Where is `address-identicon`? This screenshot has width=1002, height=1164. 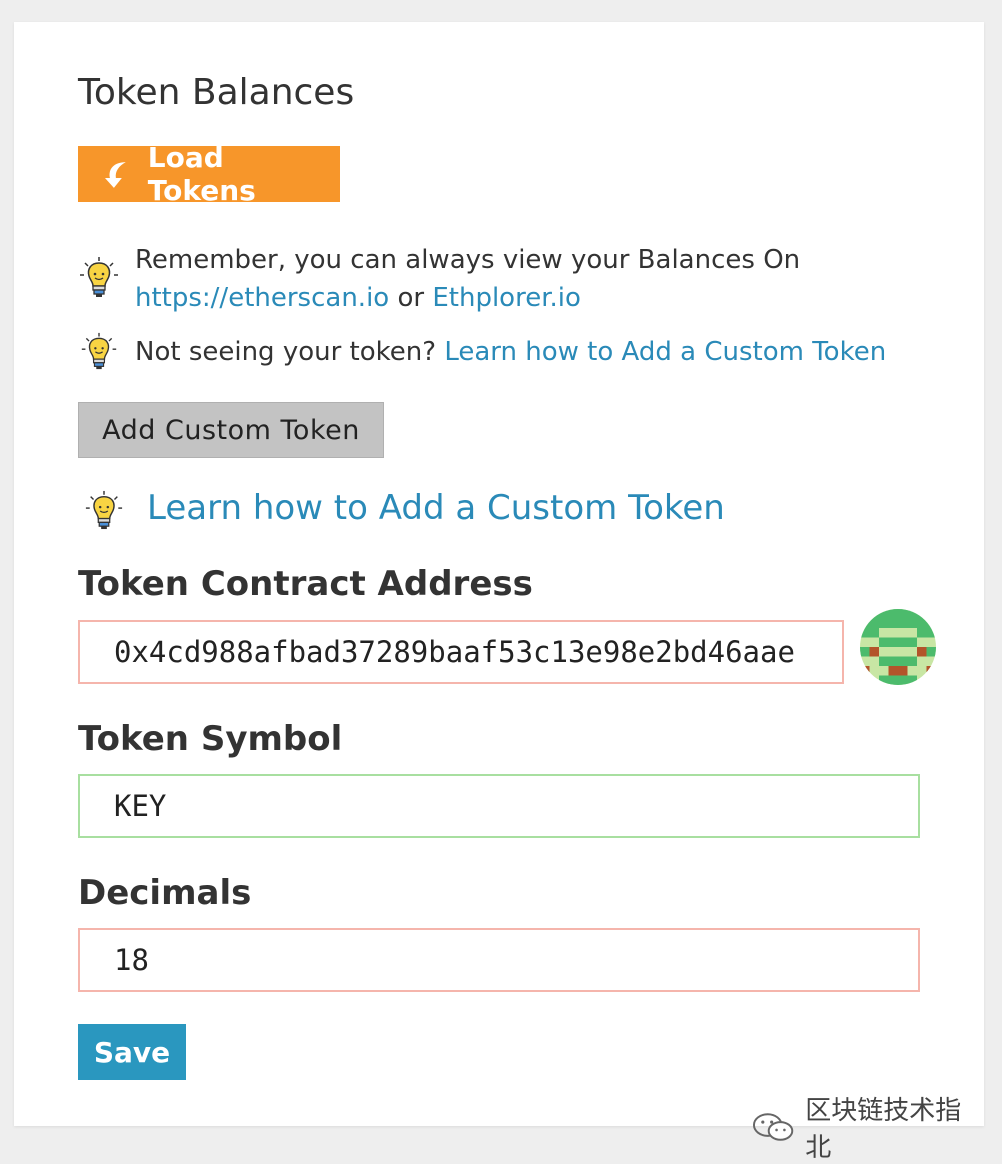 address-identicon is located at coordinates (898, 647).